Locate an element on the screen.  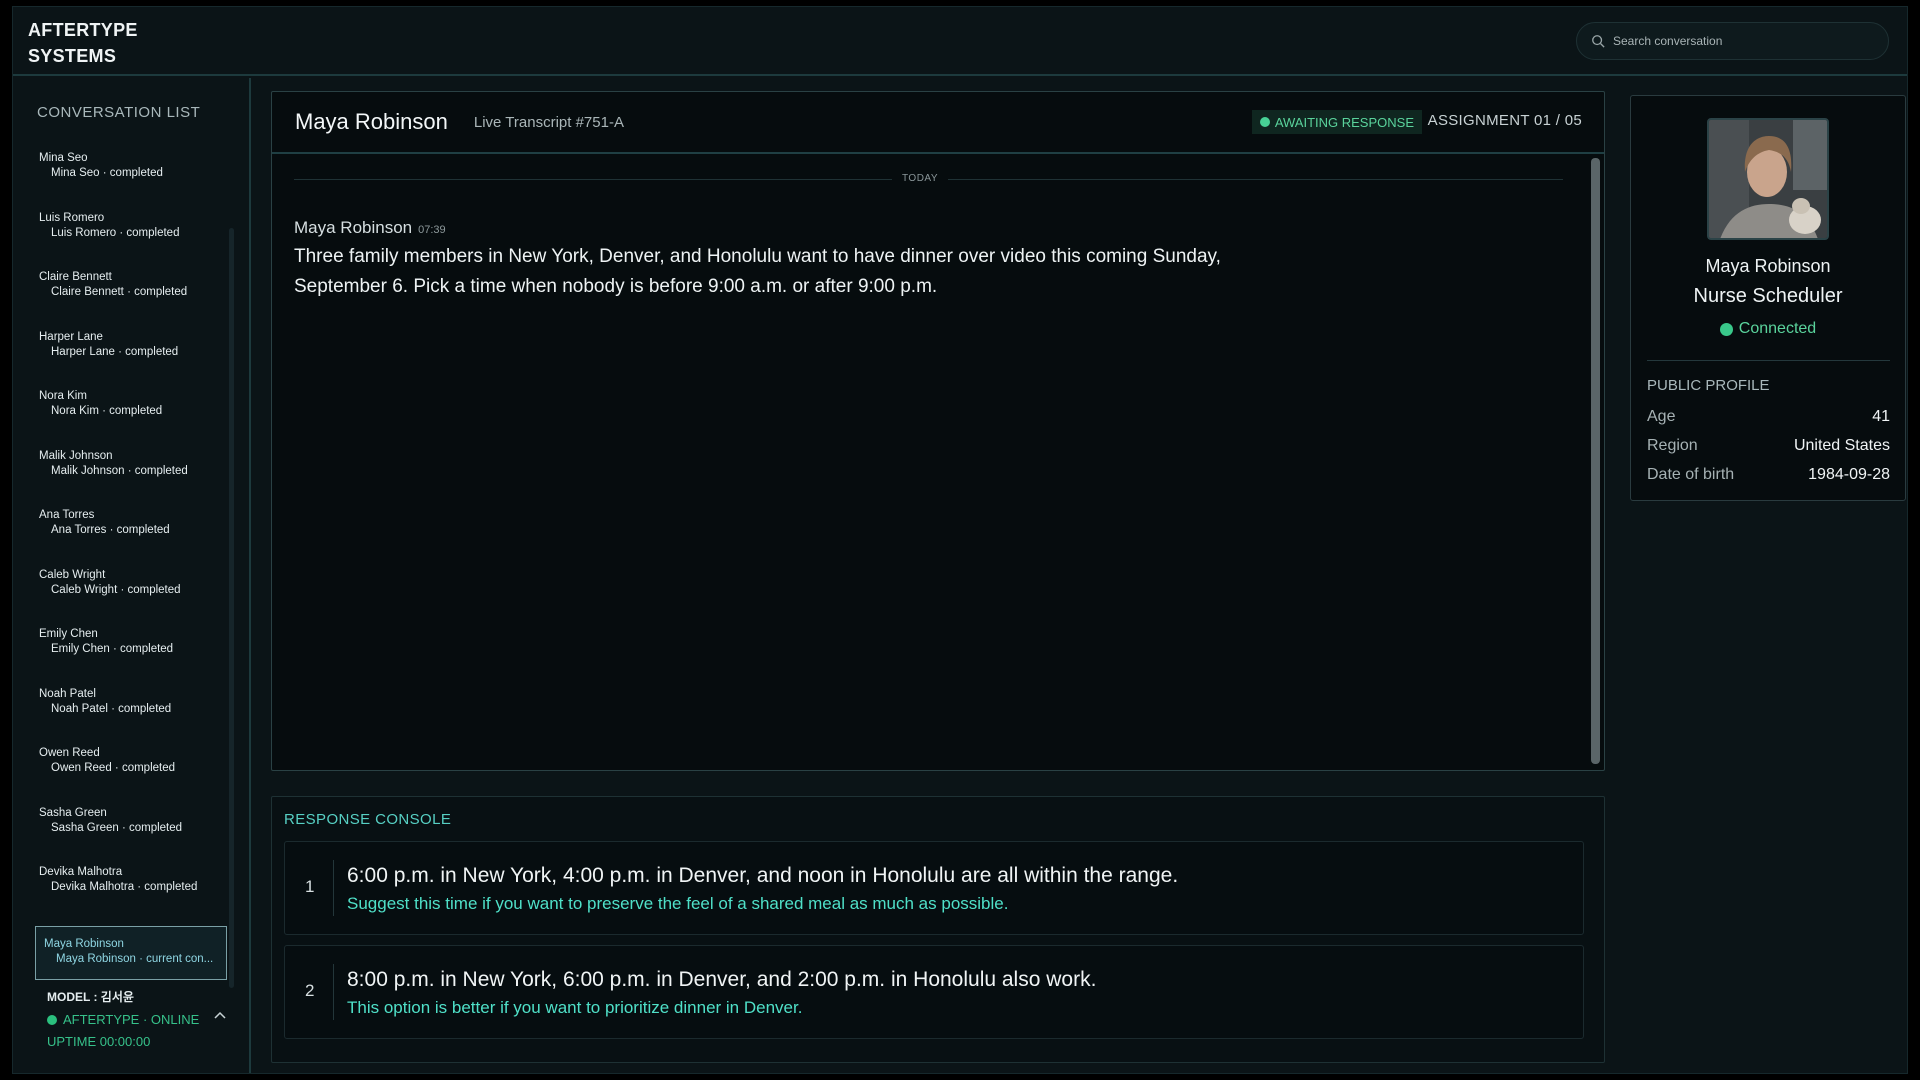
conversation-name: Ana Torres is located at coordinates (67, 515).